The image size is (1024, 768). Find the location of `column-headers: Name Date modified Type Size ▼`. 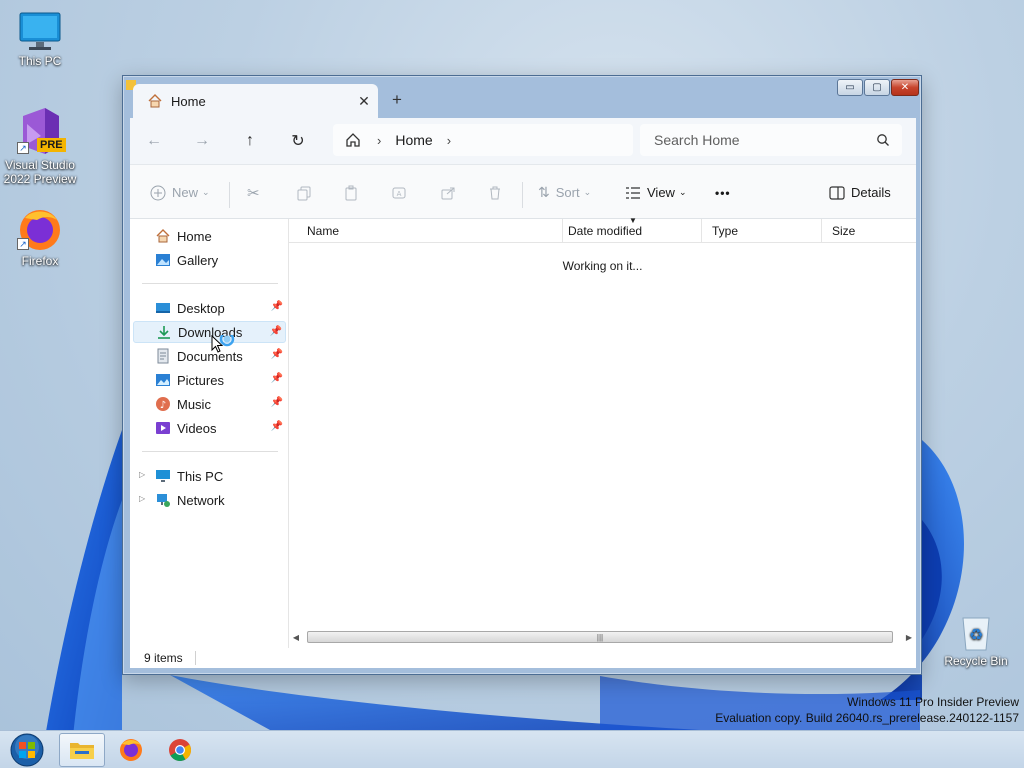

column-headers: Name Date modified Type Size ▼ is located at coordinates (602, 229).